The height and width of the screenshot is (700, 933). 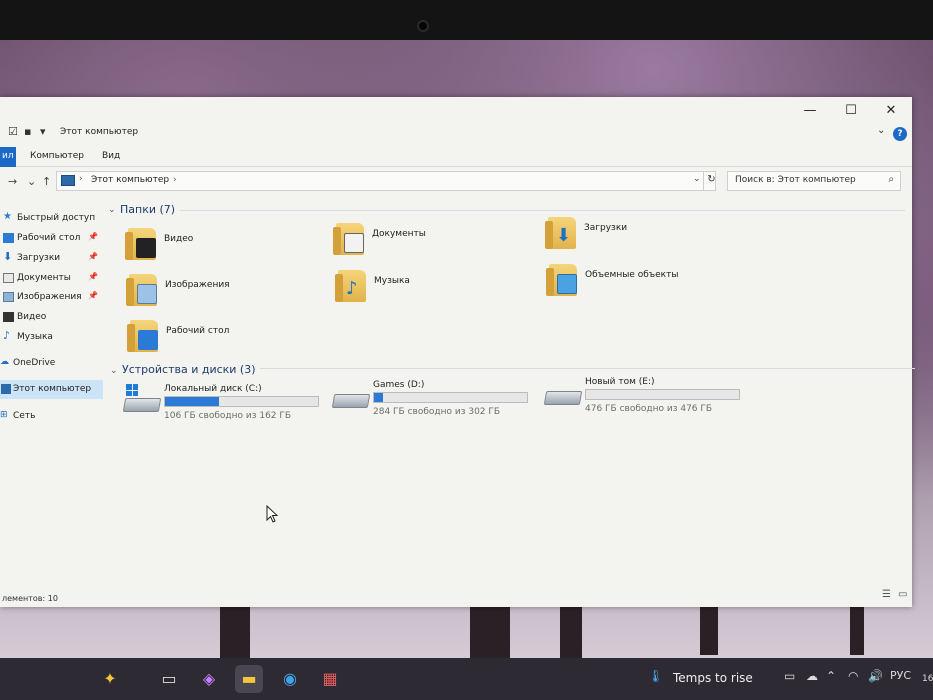 What do you see at coordinates (141, 290) in the screenshot?
I see `pictures-folder-icon` at bounding box center [141, 290].